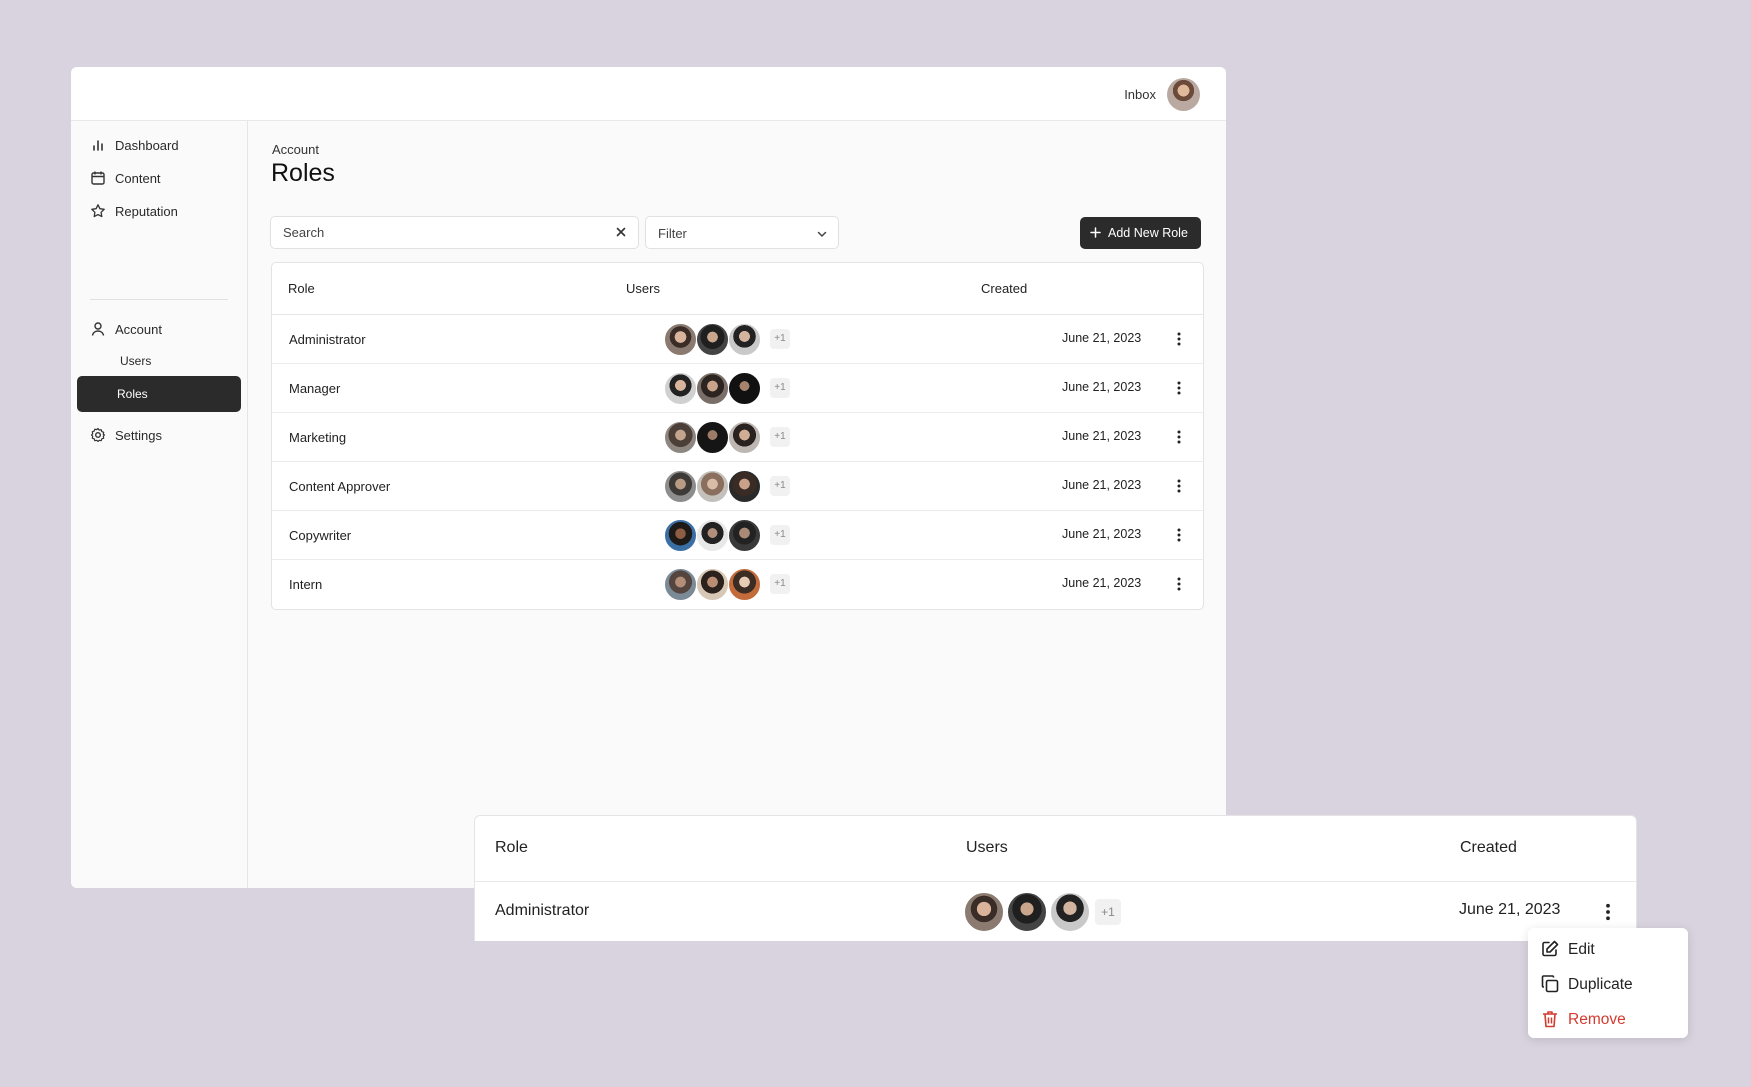  What do you see at coordinates (162, 435) in the screenshot?
I see `sidebar-item-settings: Settings` at bounding box center [162, 435].